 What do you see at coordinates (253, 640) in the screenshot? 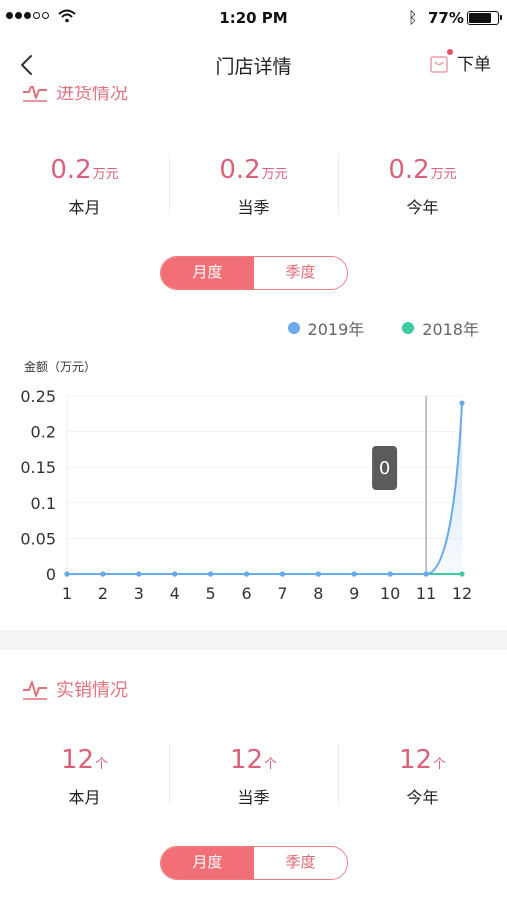
I see `section-divider` at bounding box center [253, 640].